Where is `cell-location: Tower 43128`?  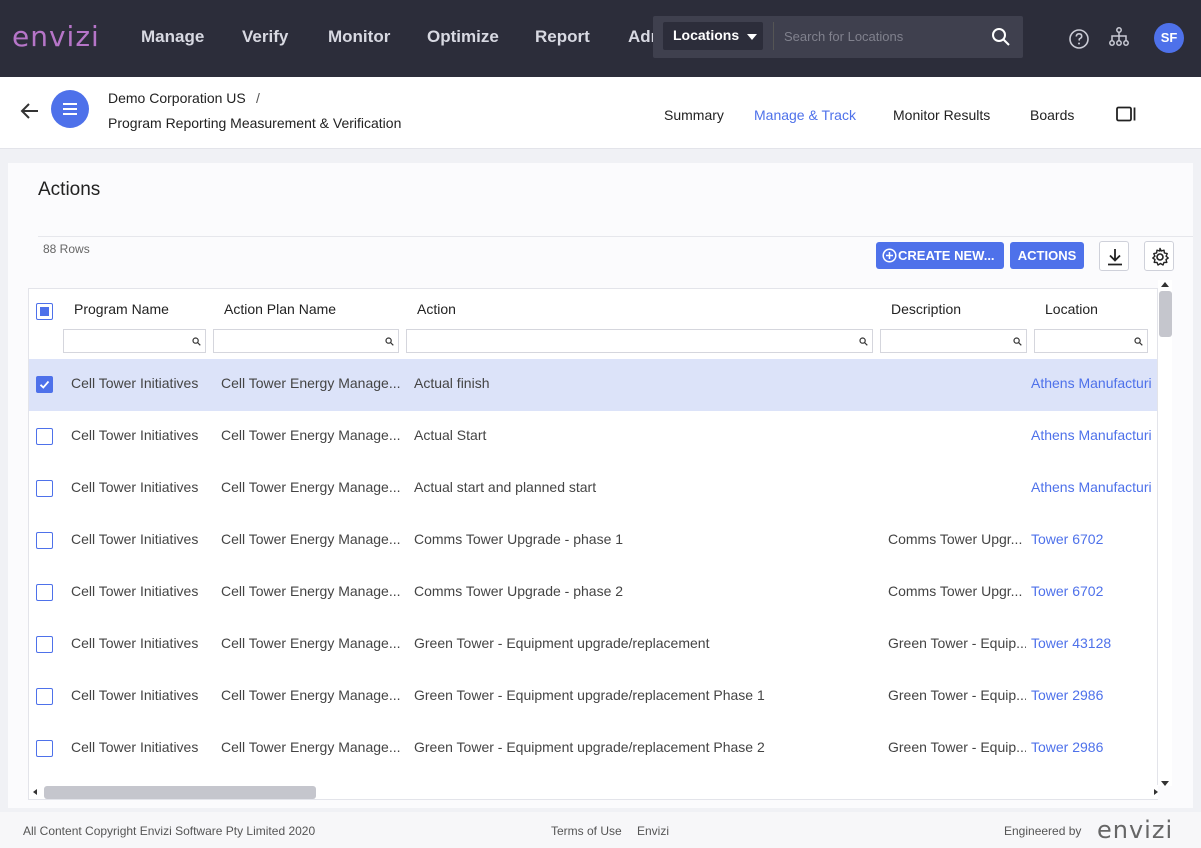 cell-location: Tower 43128 is located at coordinates (1094, 643).